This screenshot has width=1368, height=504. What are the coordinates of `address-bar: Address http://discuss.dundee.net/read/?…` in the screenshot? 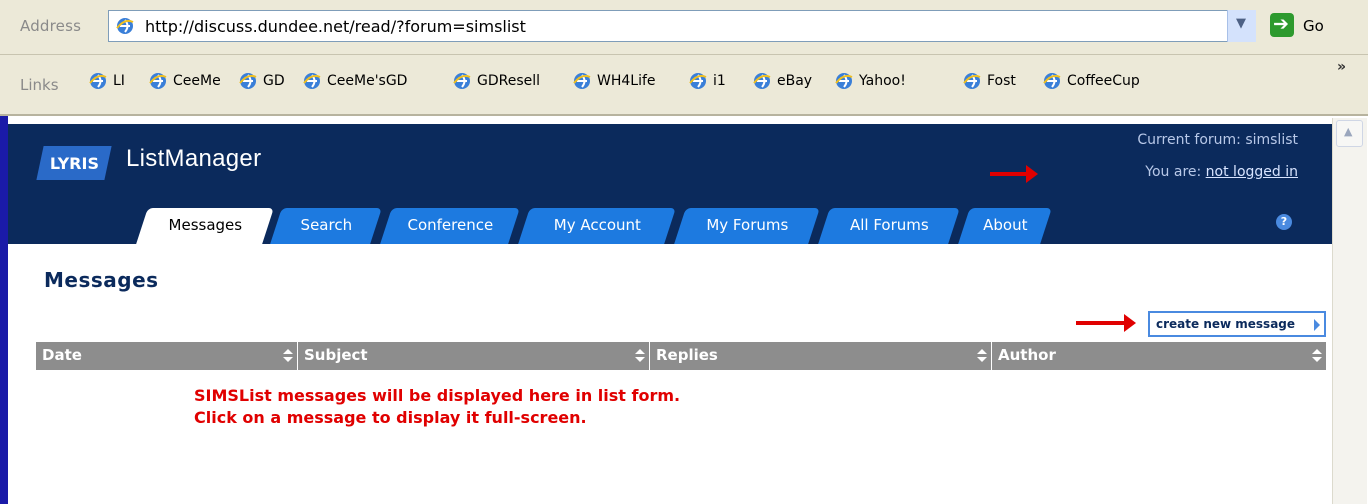 It's located at (684, 27).